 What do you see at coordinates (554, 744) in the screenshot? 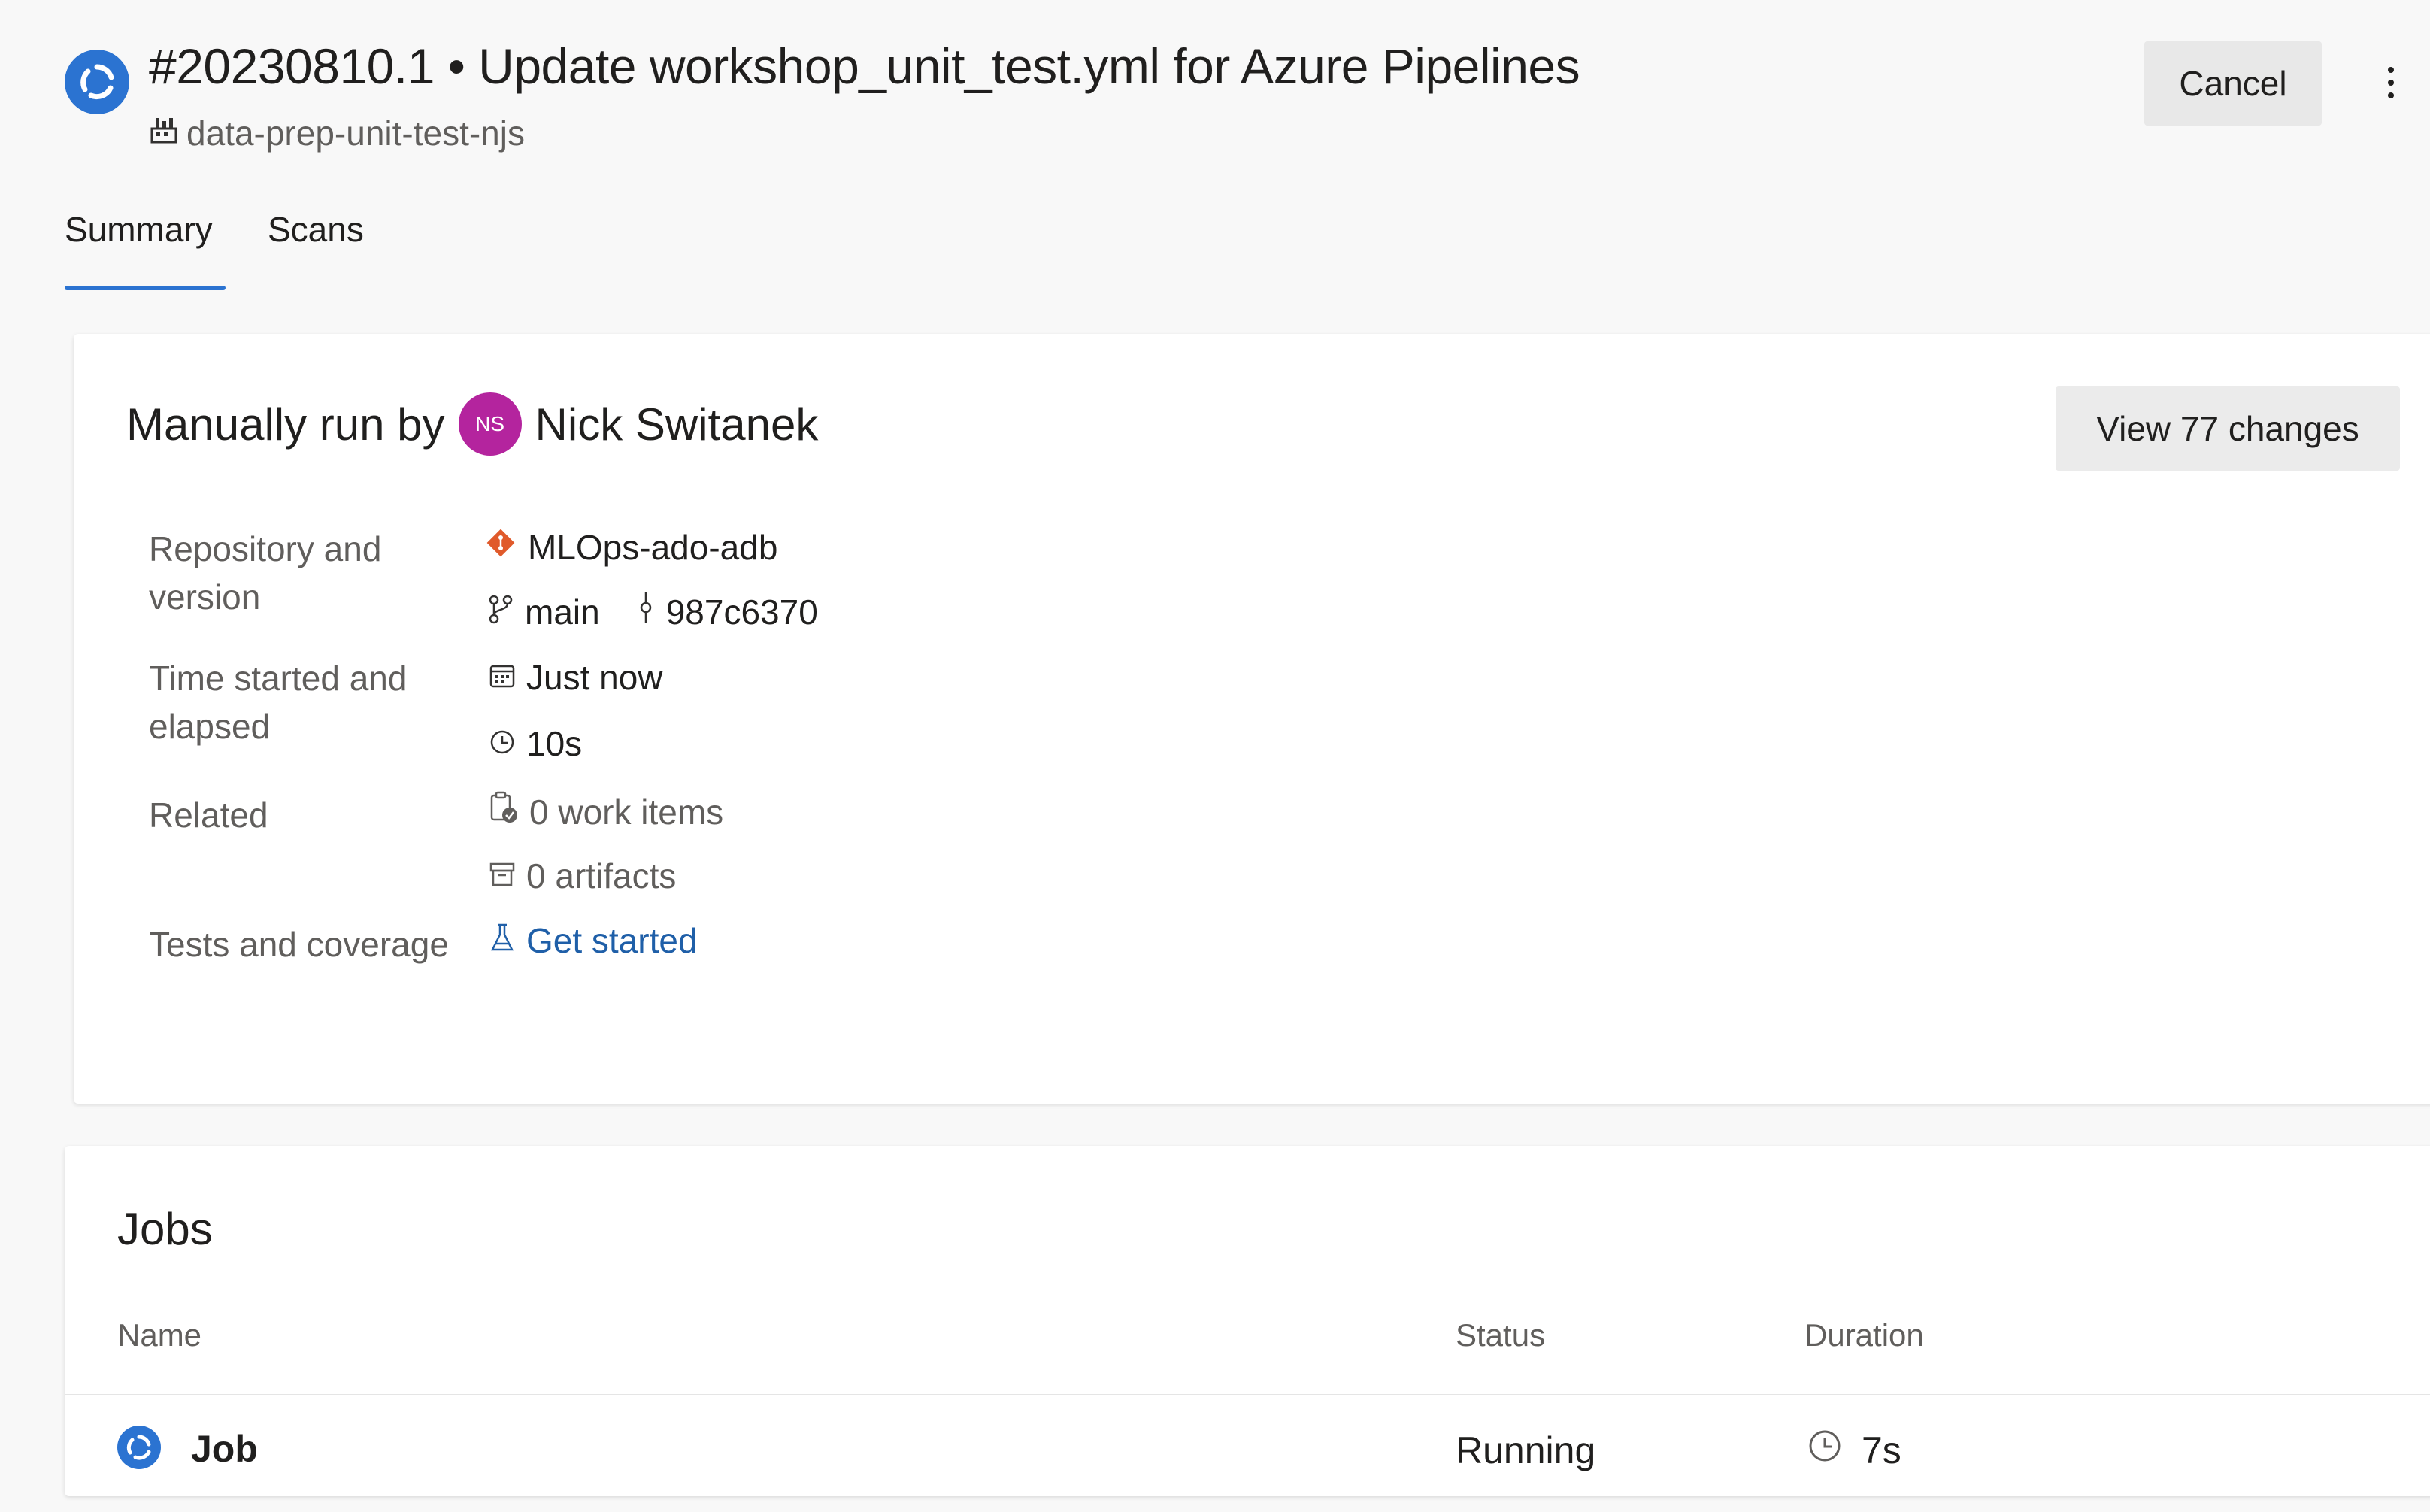
I see `elapsed-time: 10s` at bounding box center [554, 744].